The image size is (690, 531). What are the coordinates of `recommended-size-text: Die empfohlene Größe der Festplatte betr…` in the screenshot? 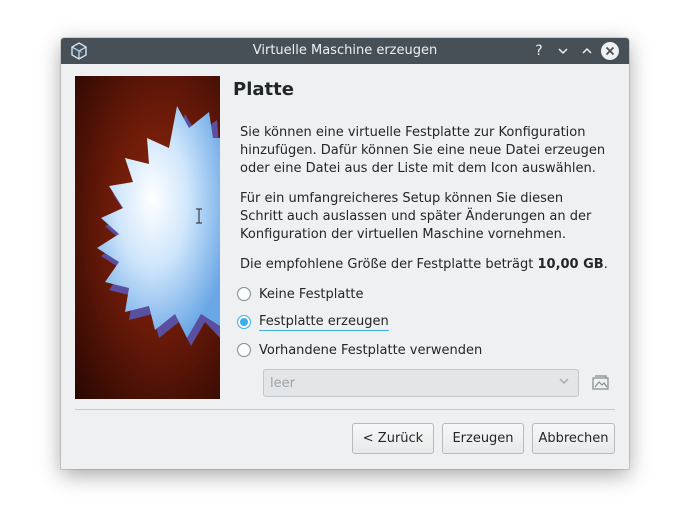 It's located at (425, 265).